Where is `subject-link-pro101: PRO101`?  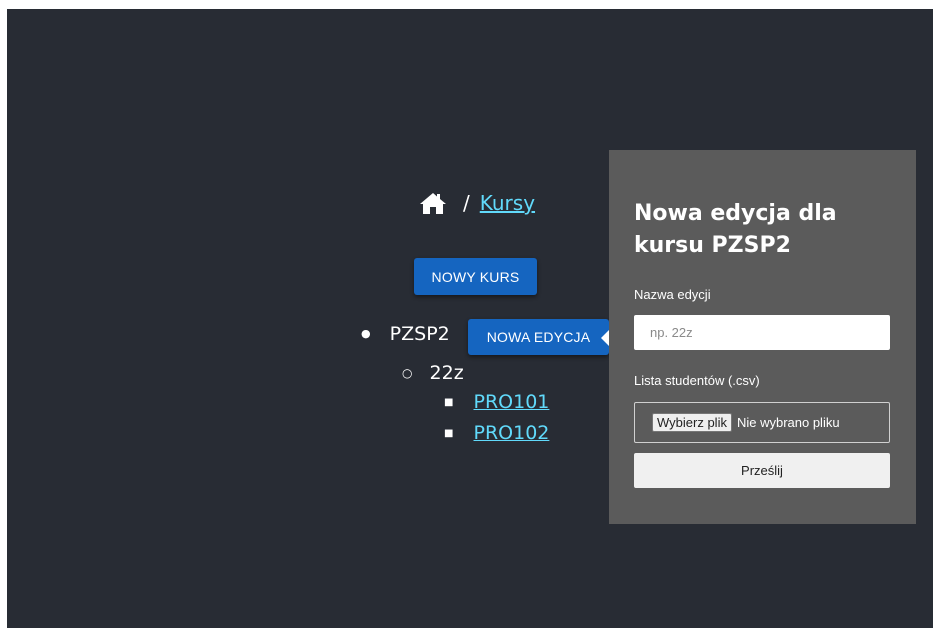
subject-link-pro101: PRO101 is located at coordinates (512, 402).